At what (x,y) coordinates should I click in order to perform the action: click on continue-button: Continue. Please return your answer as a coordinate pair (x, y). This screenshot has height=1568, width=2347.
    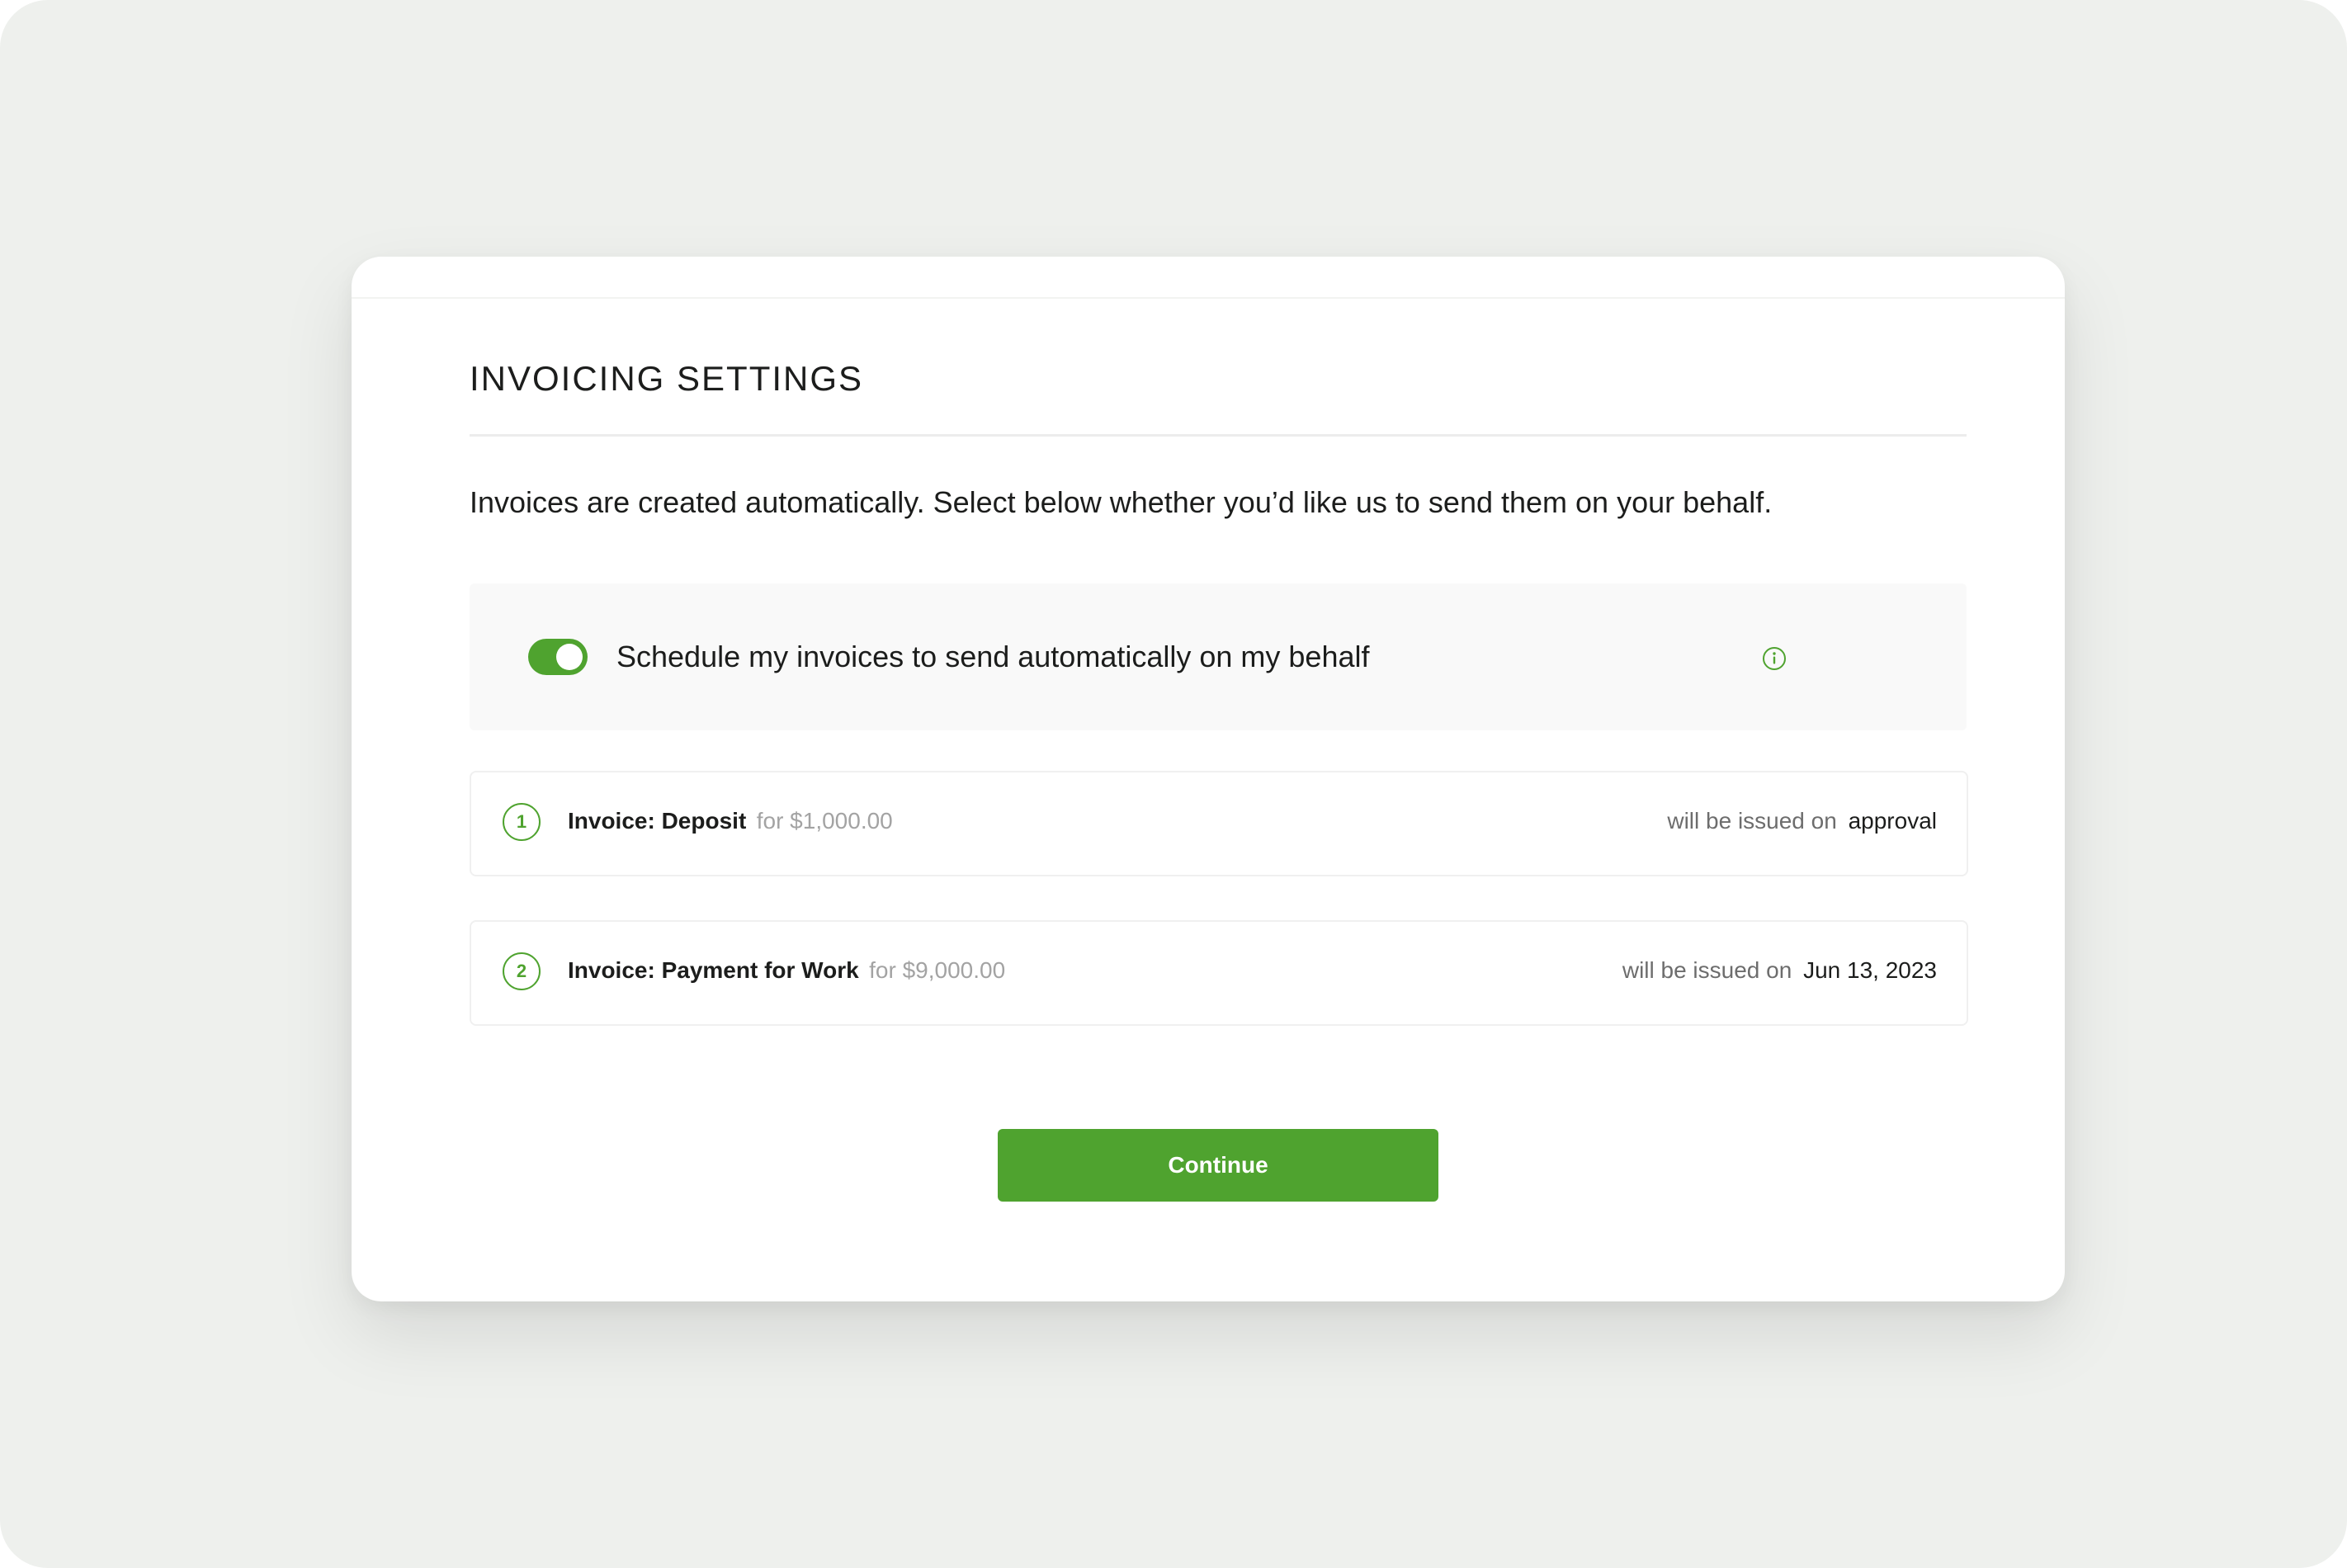
    Looking at the image, I should click on (1218, 1165).